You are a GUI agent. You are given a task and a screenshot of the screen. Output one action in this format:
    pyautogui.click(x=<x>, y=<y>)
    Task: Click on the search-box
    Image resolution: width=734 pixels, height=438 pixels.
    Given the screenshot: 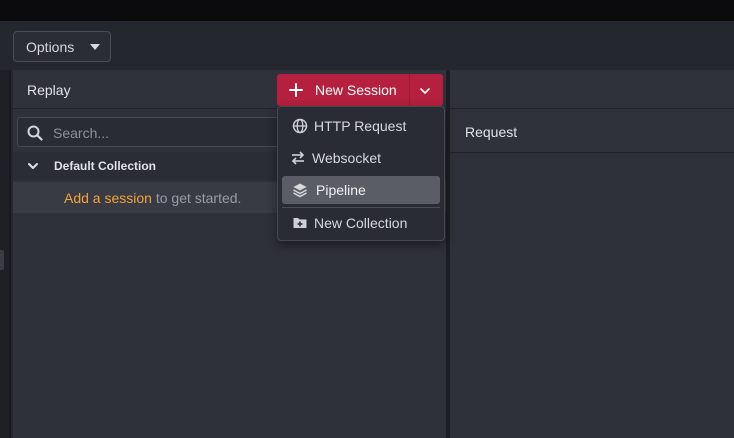 What is the action you would take?
    pyautogui.click(x=152, y=132)
    